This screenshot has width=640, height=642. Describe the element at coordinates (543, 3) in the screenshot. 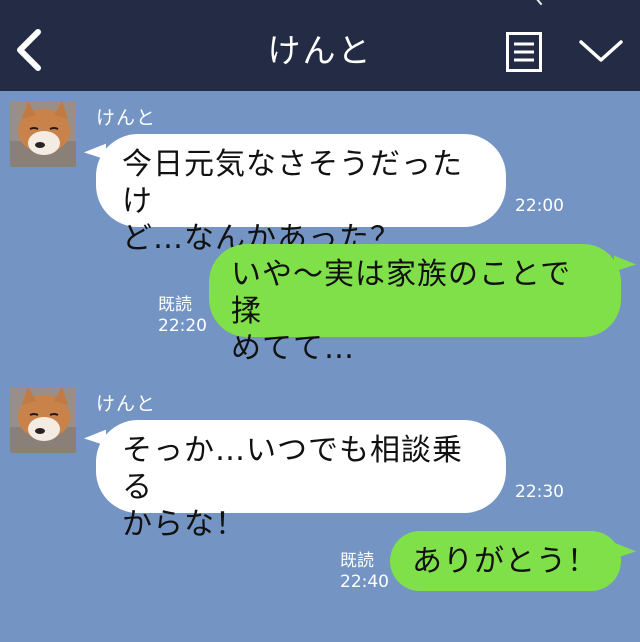

I see `status-bar-fragment` at that location.